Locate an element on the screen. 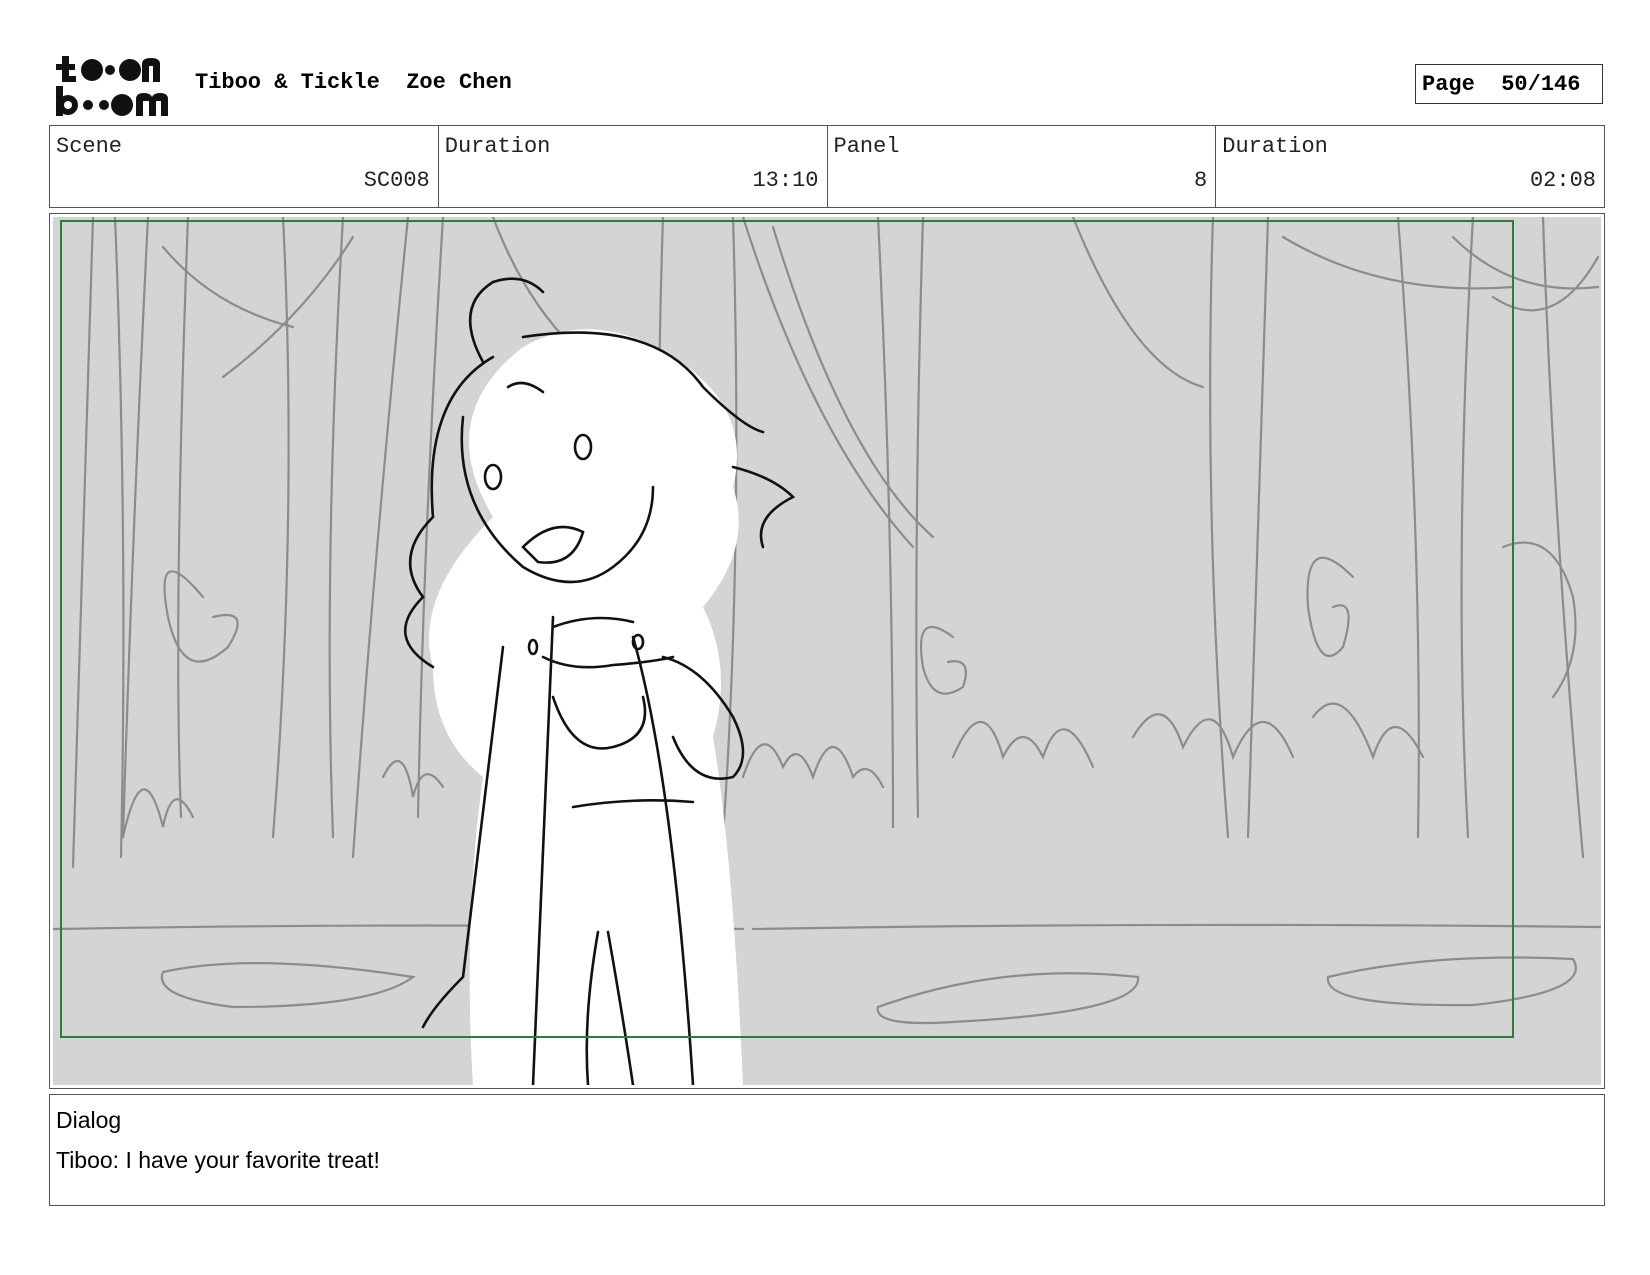 This screenshot has width=1650, height=1275. panel-value: 8 is located at coordinates (1201, 180).